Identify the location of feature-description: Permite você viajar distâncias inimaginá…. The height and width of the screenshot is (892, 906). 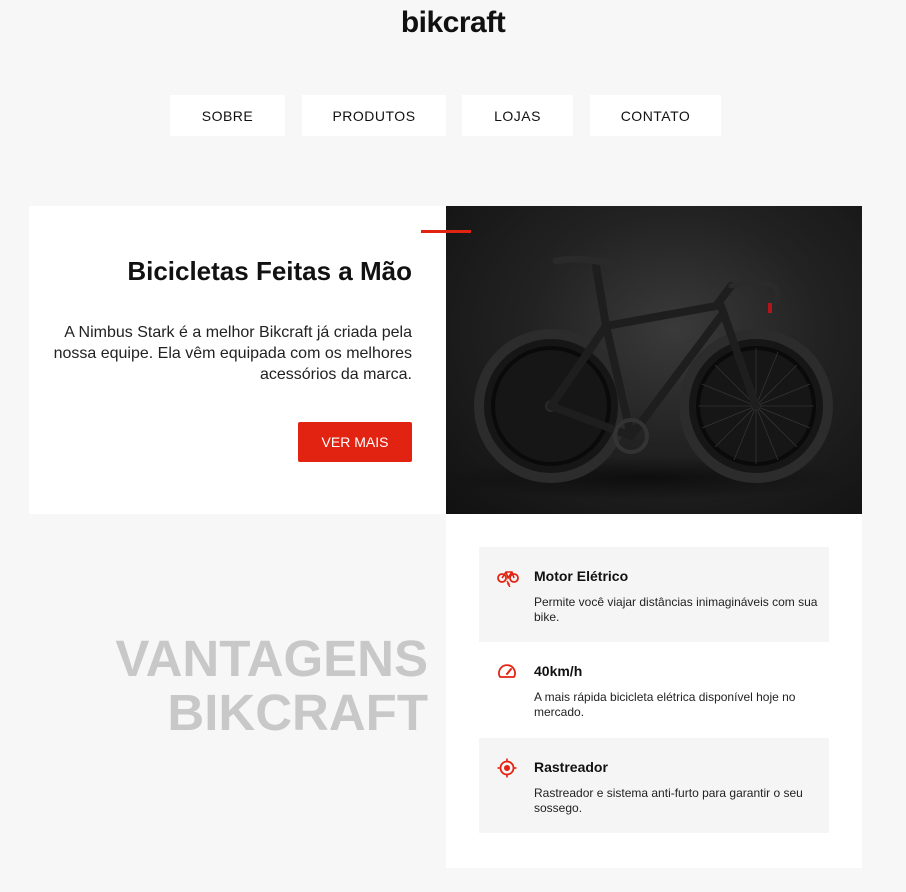
(676, 609).